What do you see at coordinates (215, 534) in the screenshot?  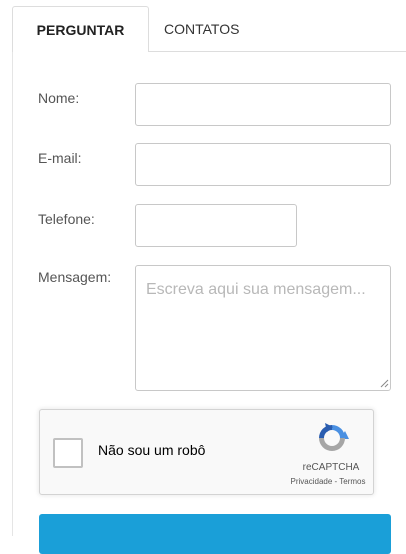 I see `submit-button` at bounding box center [215, 534].